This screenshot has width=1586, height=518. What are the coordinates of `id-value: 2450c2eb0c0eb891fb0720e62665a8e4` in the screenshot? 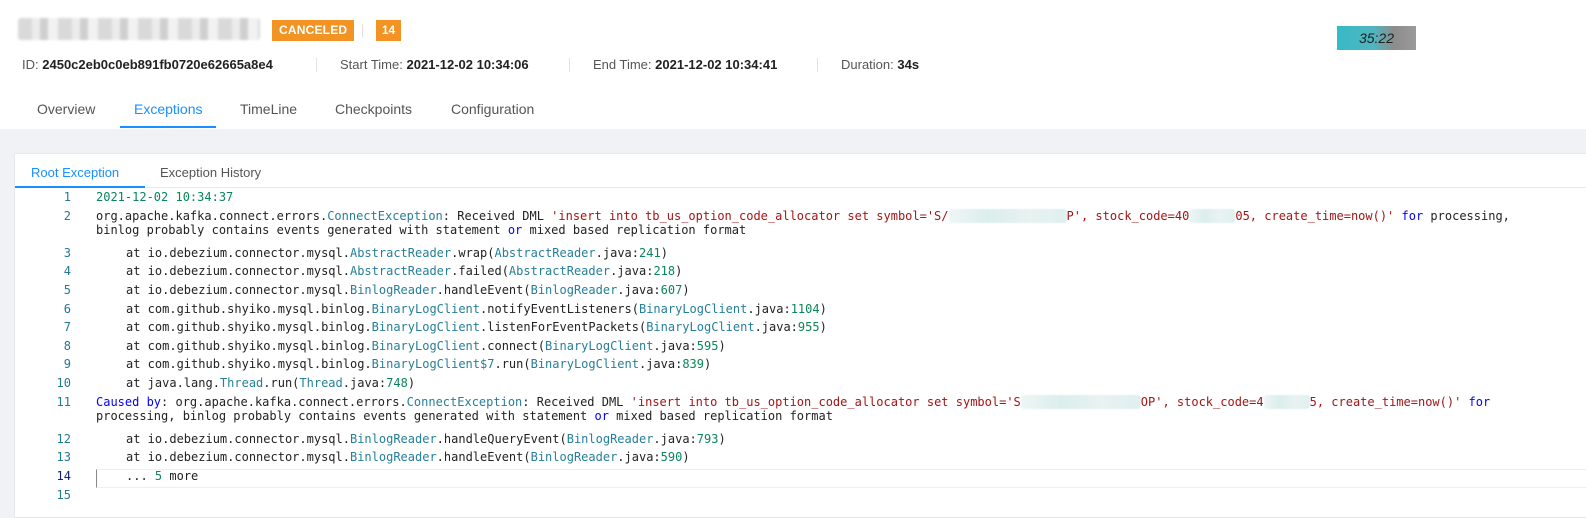 It's located at (157, 64).